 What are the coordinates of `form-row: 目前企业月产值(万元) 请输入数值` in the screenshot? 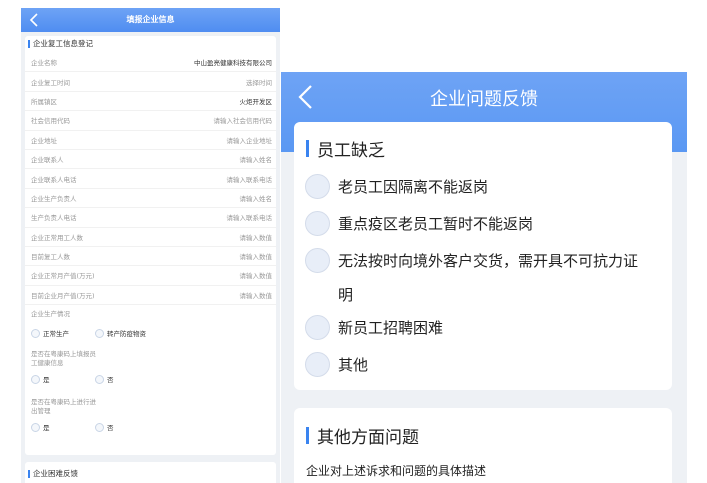 It's located at (150, 296).